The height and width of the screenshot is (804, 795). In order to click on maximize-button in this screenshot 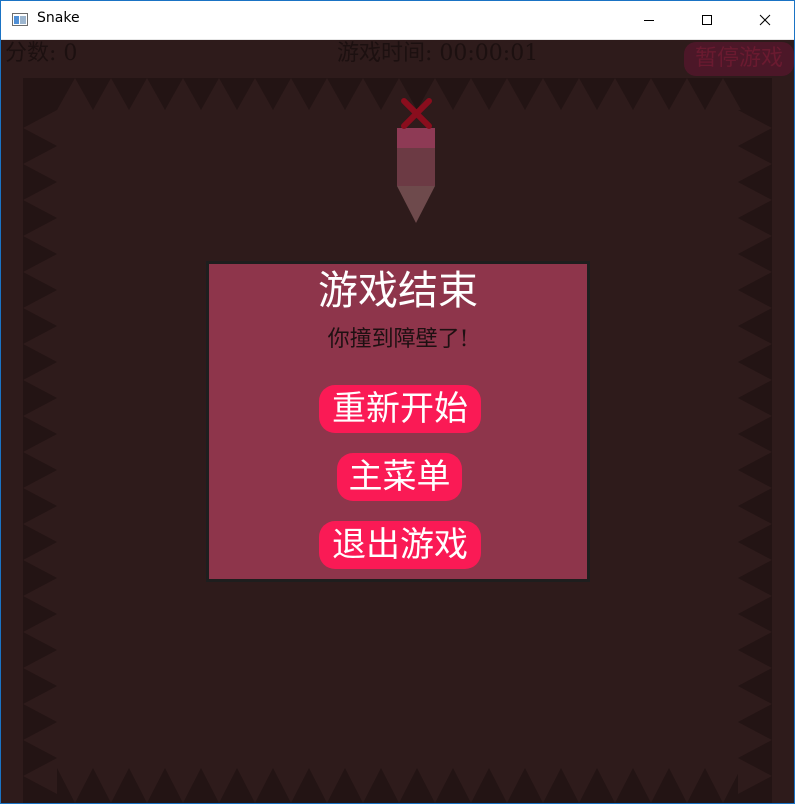, I will do `click(707, 20)`.